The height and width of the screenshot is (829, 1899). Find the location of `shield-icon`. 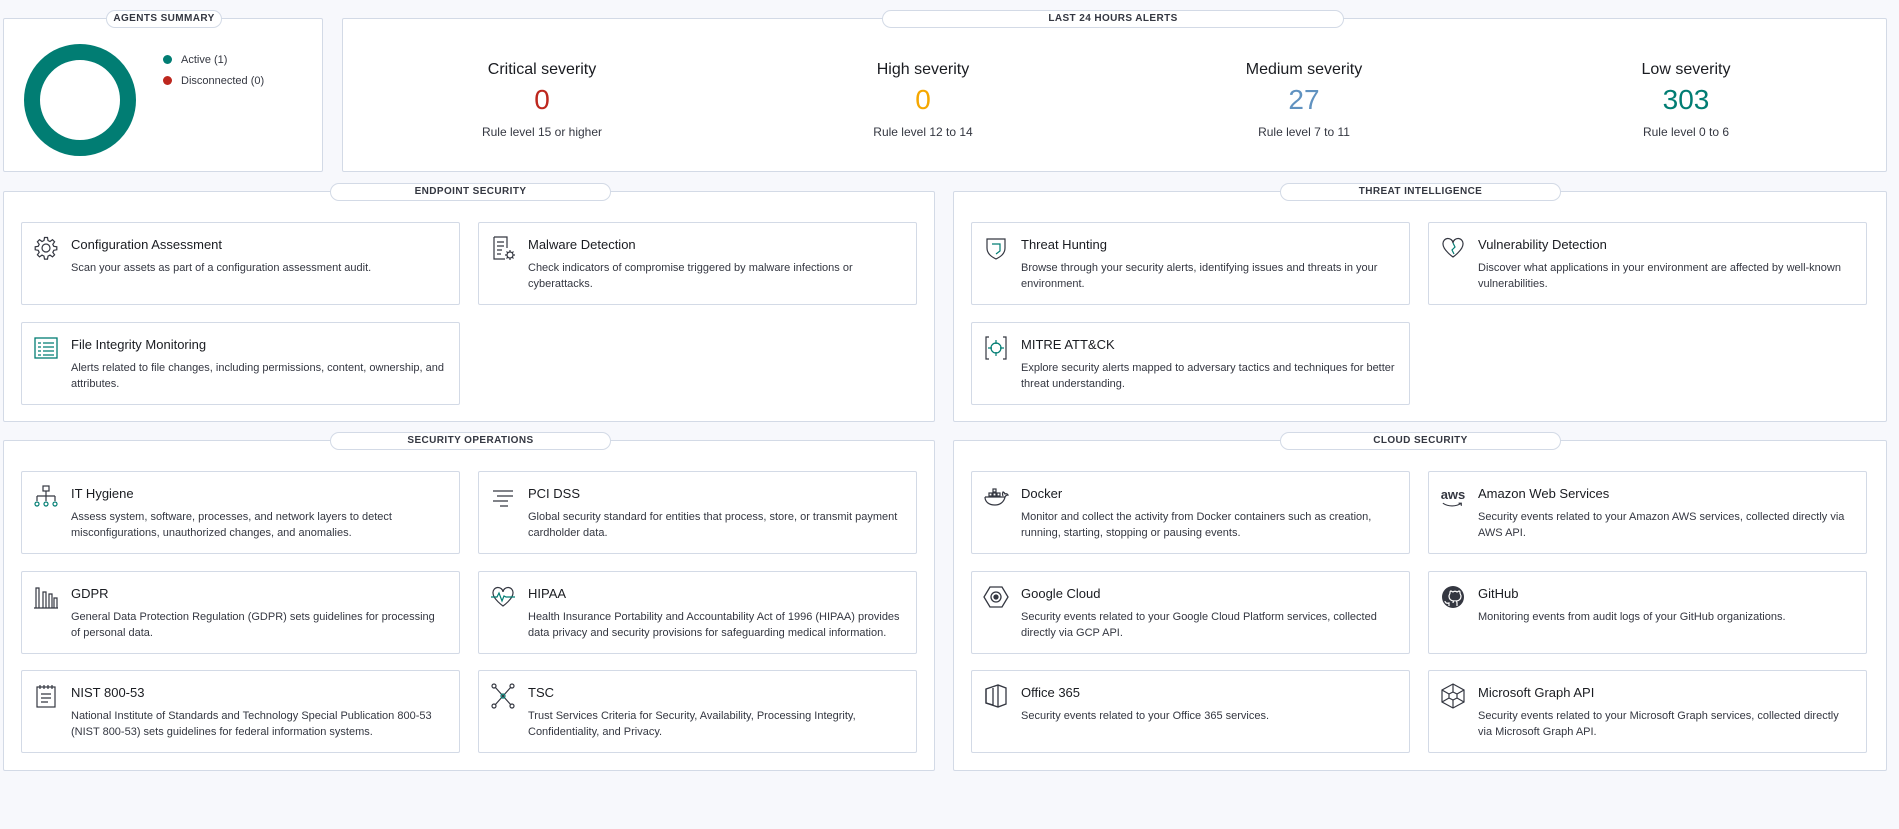

shield-icon is located at coordinates (996, 248).